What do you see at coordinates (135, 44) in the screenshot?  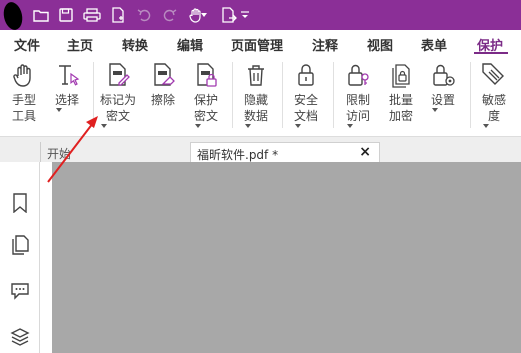 I see `menu-convert: 转换` at bounding box center [135, 44].